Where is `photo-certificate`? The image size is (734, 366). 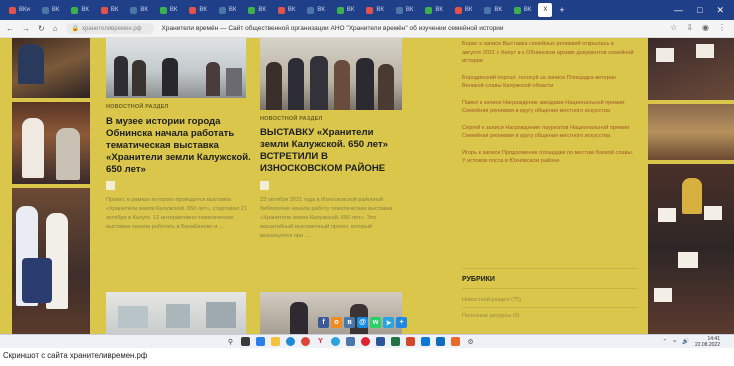 photo-certificate is located at coordinates (705, 51).